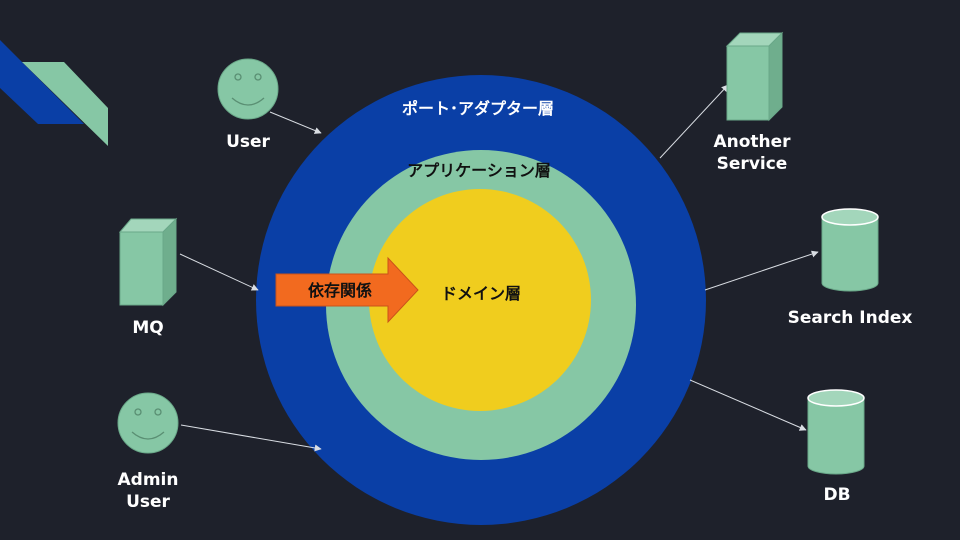 This screenshot has width=960, height=540. Describe the element at coordinates (54, 93) in the screenshot. I see `logo-chevron-icon` at that location.